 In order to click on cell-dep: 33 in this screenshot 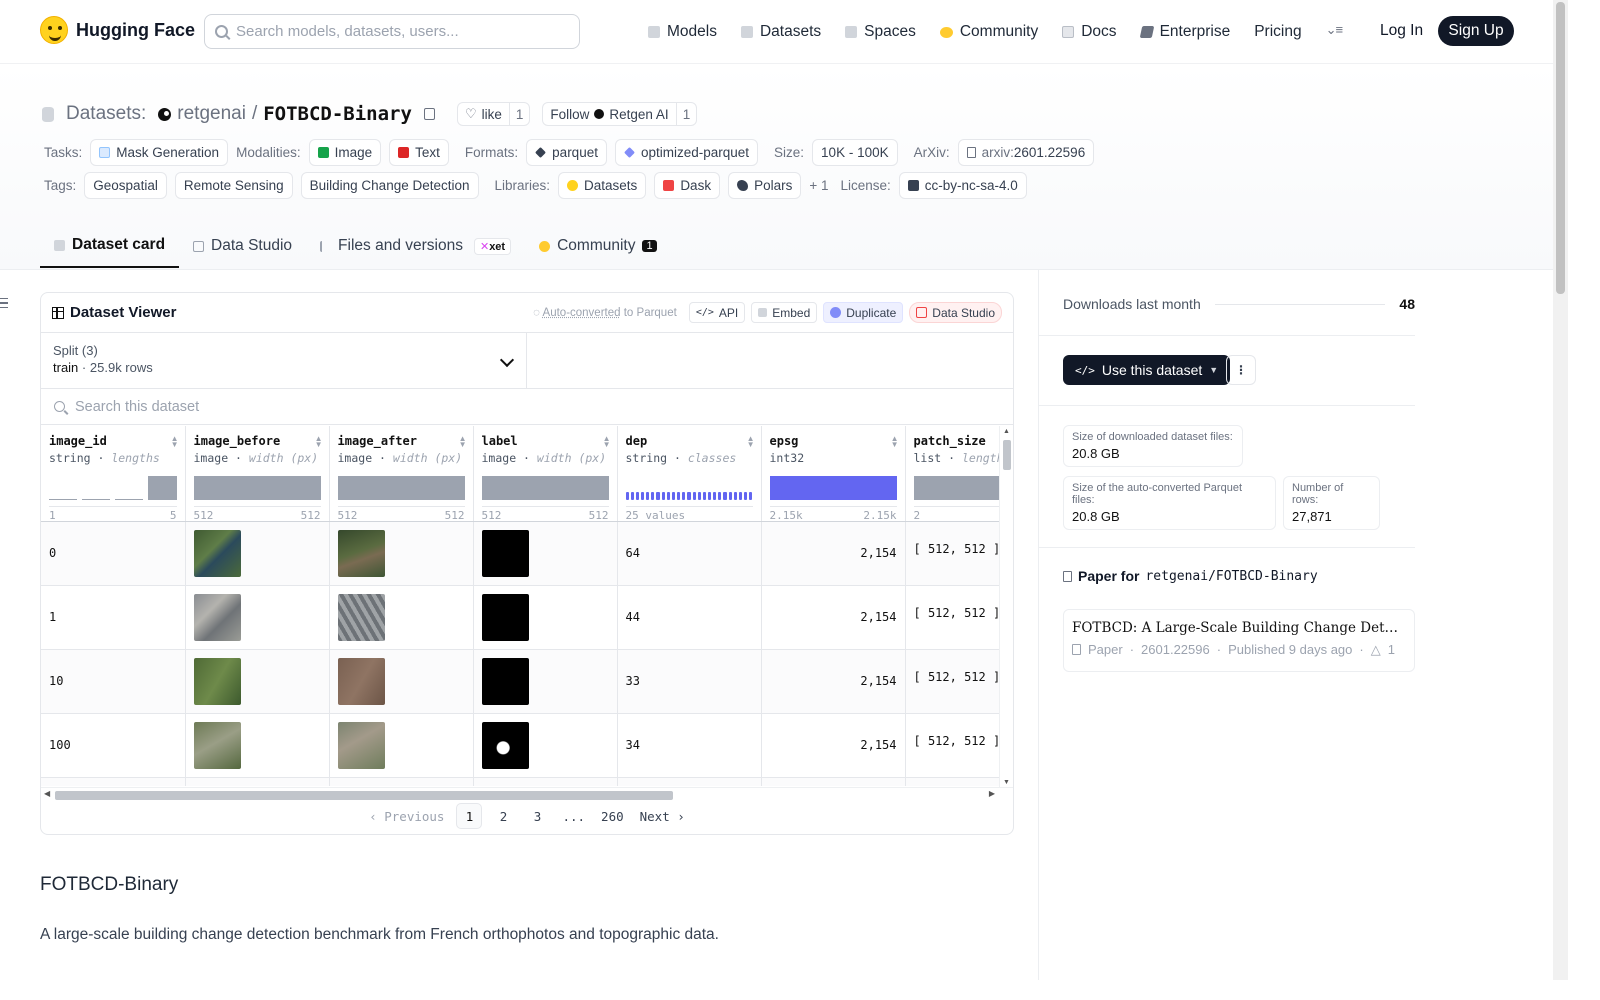, I will do `click(689, 681)`.